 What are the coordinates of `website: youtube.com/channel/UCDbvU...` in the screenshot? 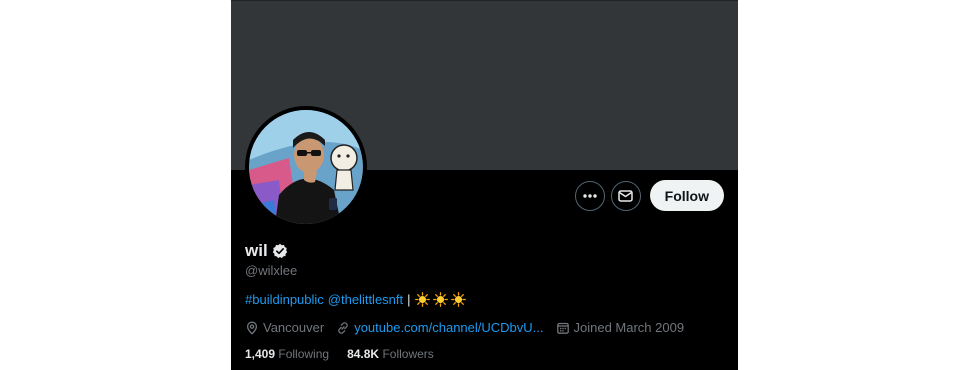 It's located at (440, 327).